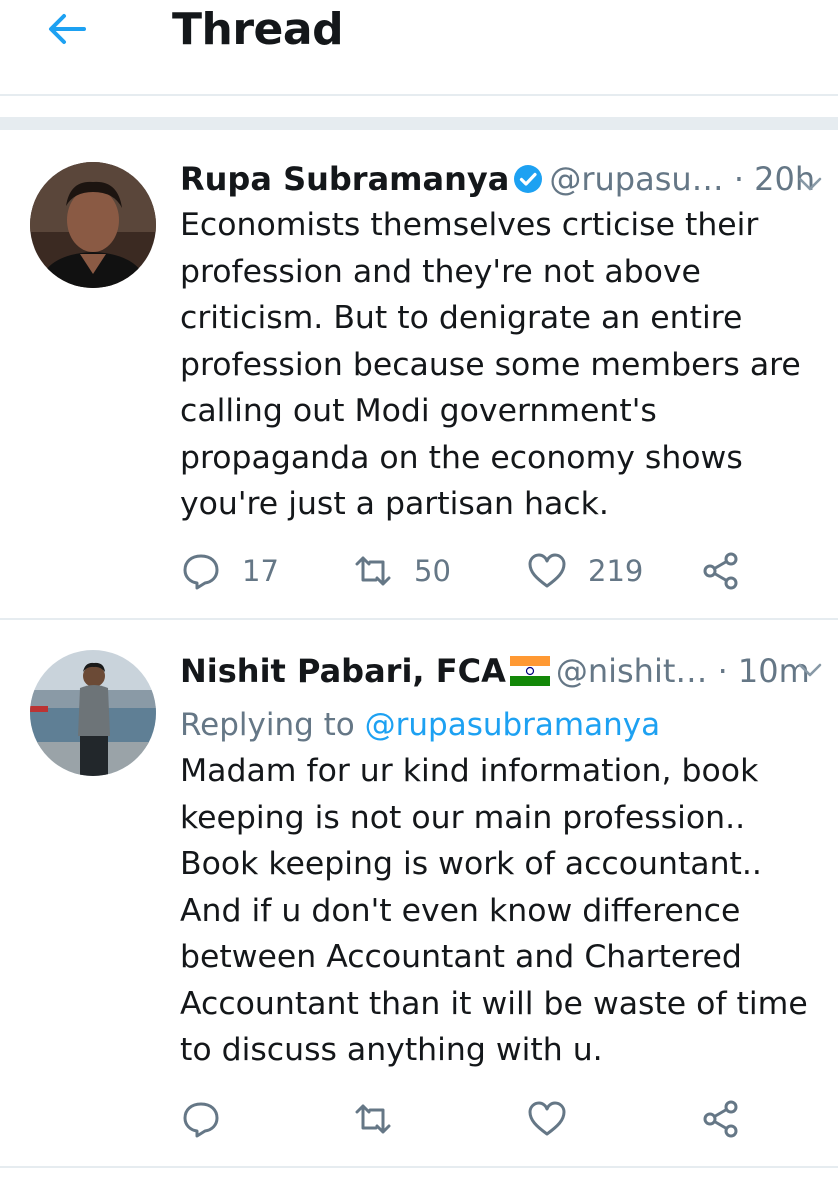 The width and height of the screenshot is (838, 1200). I want to click on tweet-header: Rupa Subramanya @rupasu… · 20h, so click(497, 179).